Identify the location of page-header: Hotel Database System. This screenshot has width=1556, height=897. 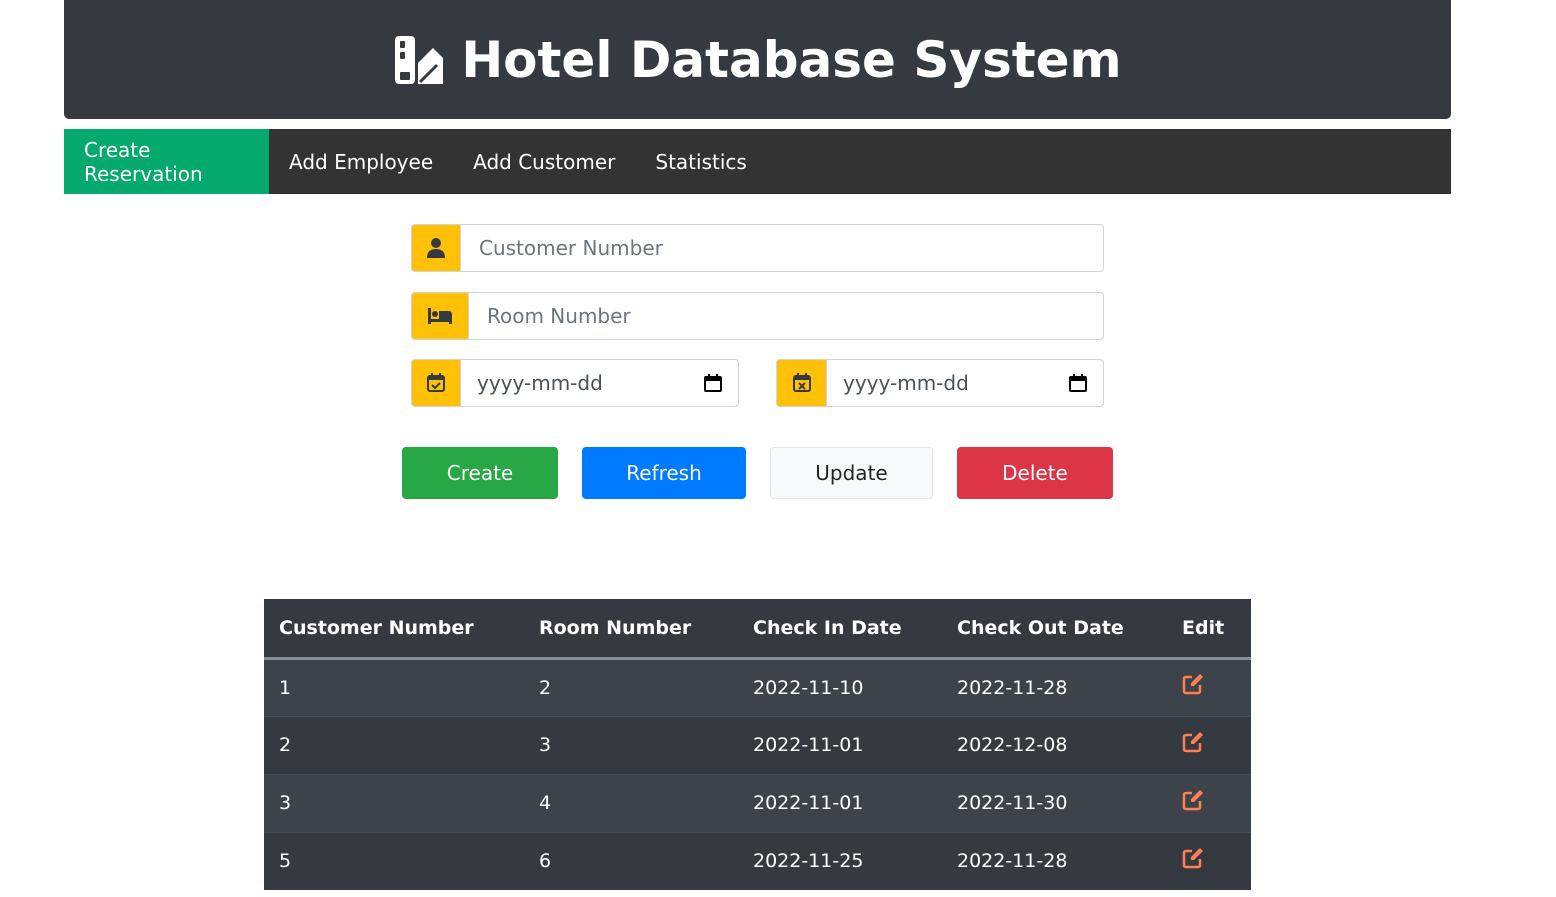
(757, 59).